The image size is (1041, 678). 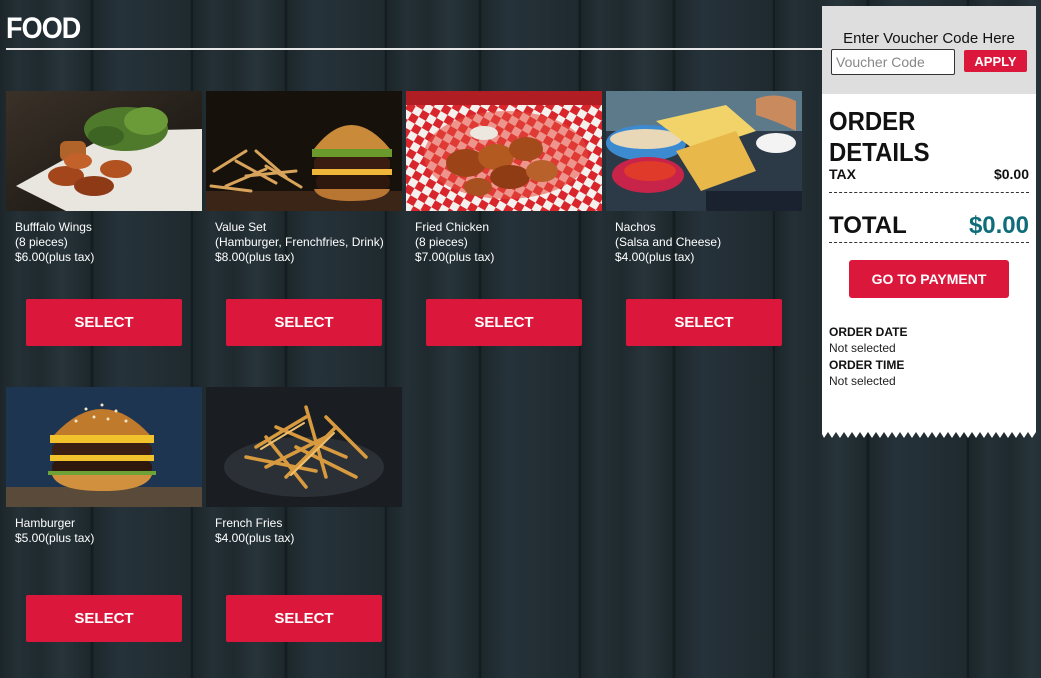 What do you see at coordinates (299, 242) in the screenshot?
I see `item-description: (Hamburger, Frenchfries, Drink)` at bounding box center [299, 242].